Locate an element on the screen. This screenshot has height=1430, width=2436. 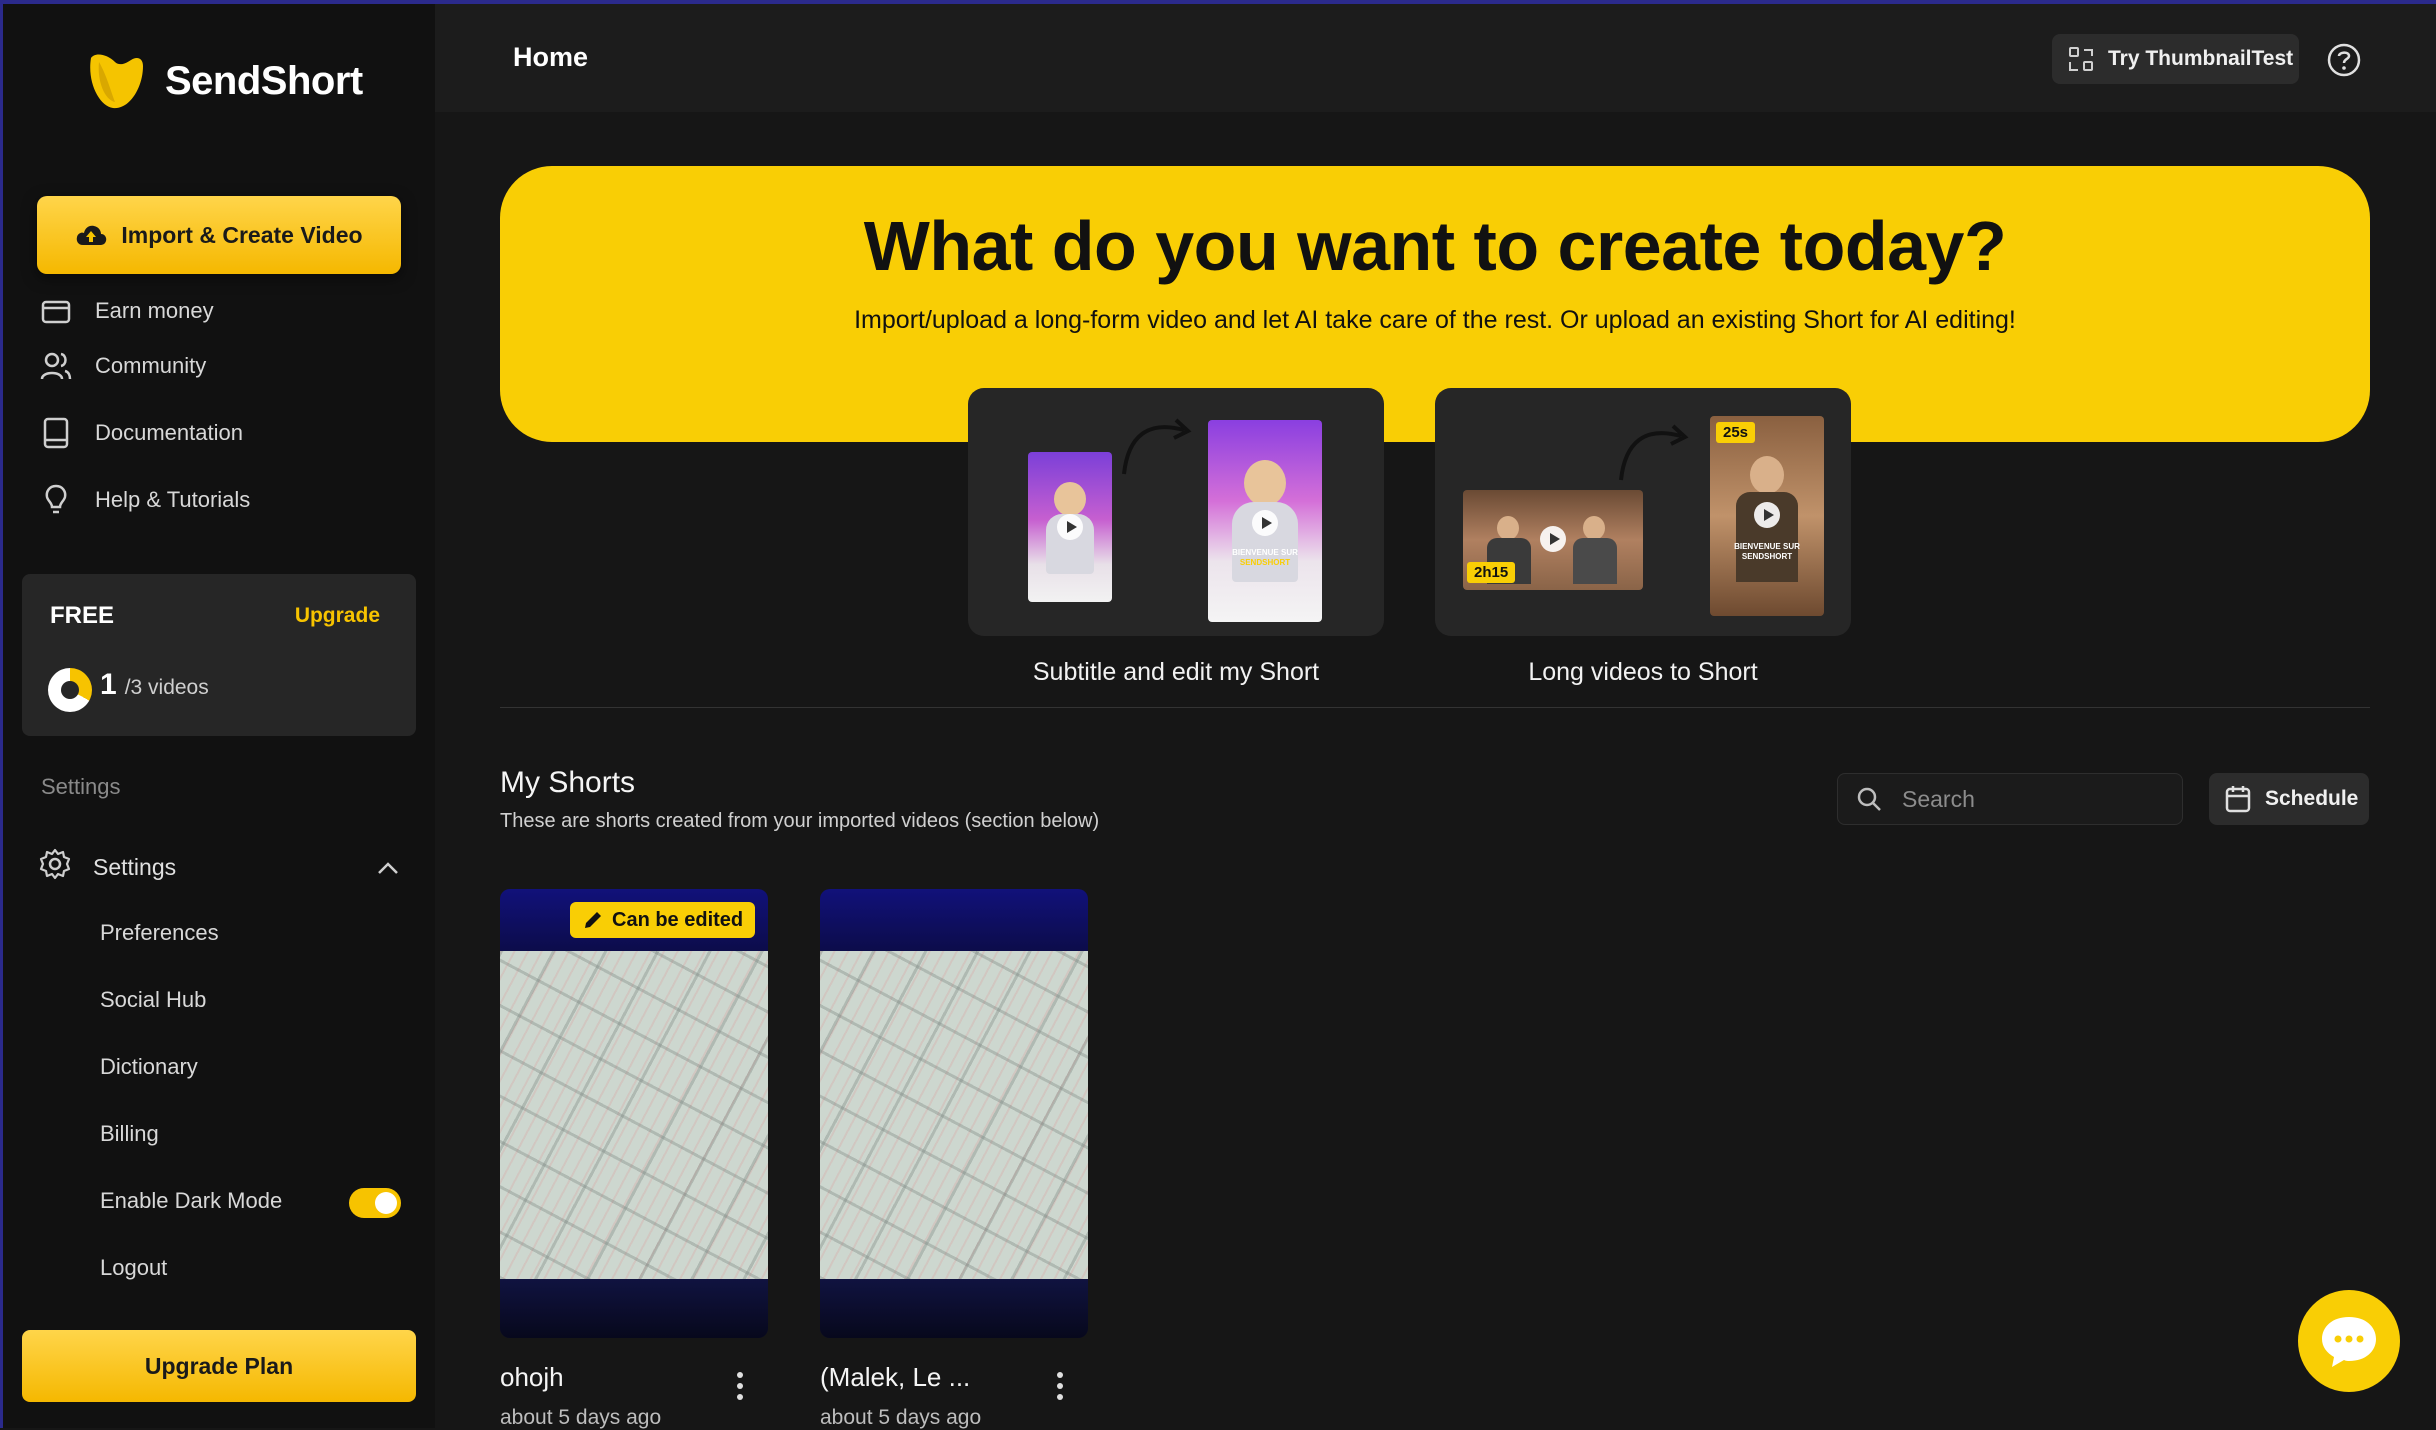
can-be-edited-badge: Can be edited is located at coordinates (663, 920).